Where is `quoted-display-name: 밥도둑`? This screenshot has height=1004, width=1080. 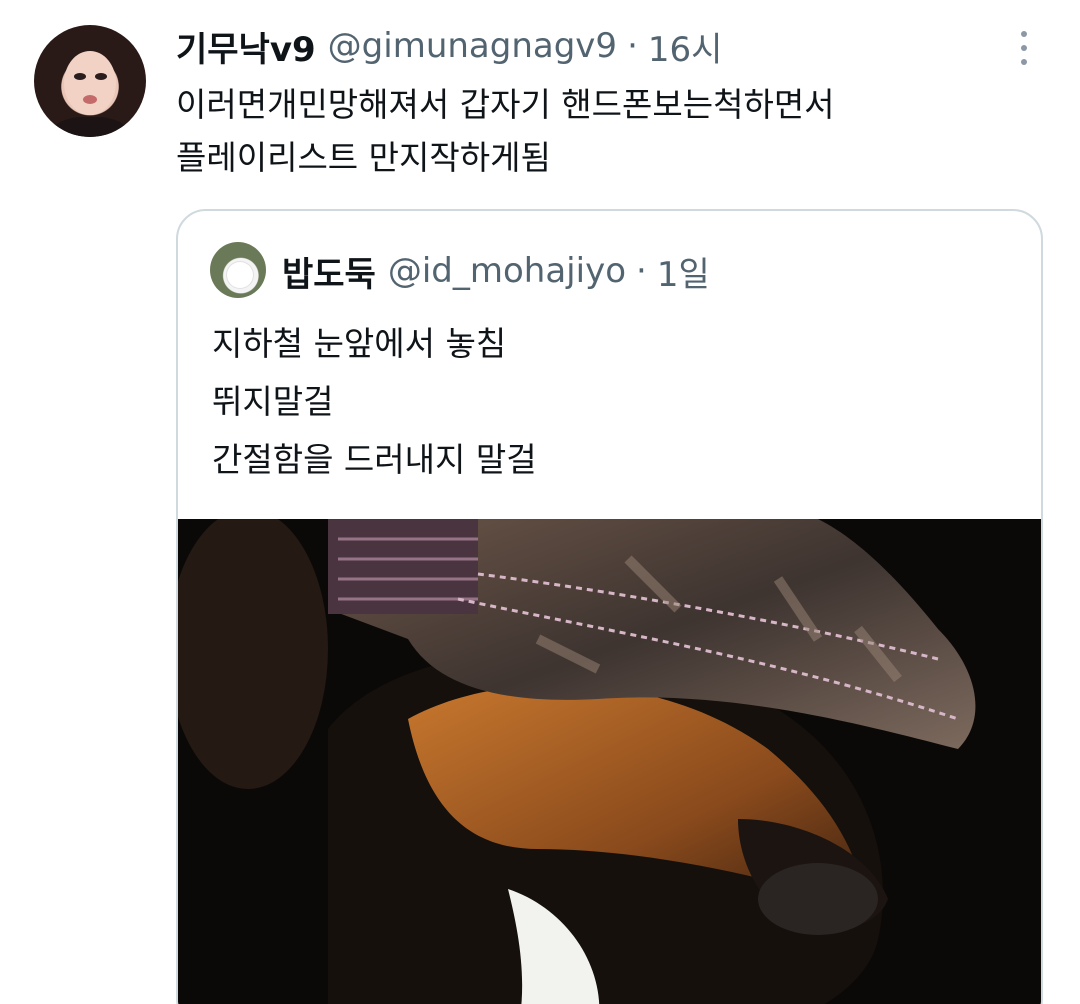 quoted-display-name: 밥도둑 is located at coordinates (329, 271).